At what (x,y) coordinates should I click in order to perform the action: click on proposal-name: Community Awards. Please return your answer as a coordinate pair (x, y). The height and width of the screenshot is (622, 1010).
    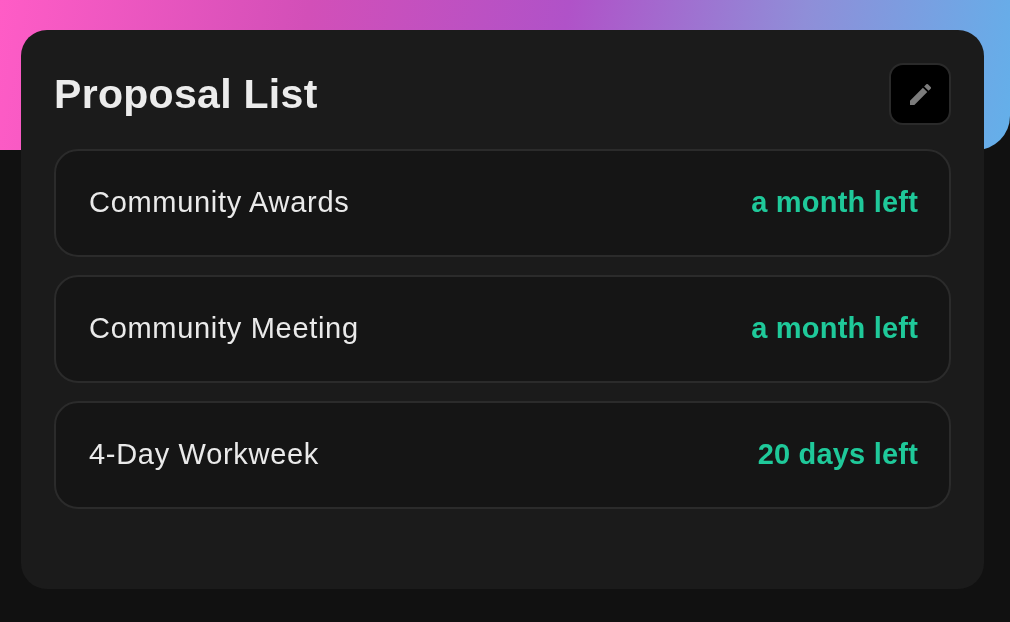
    Looking at the image, I should click on (219, 203).